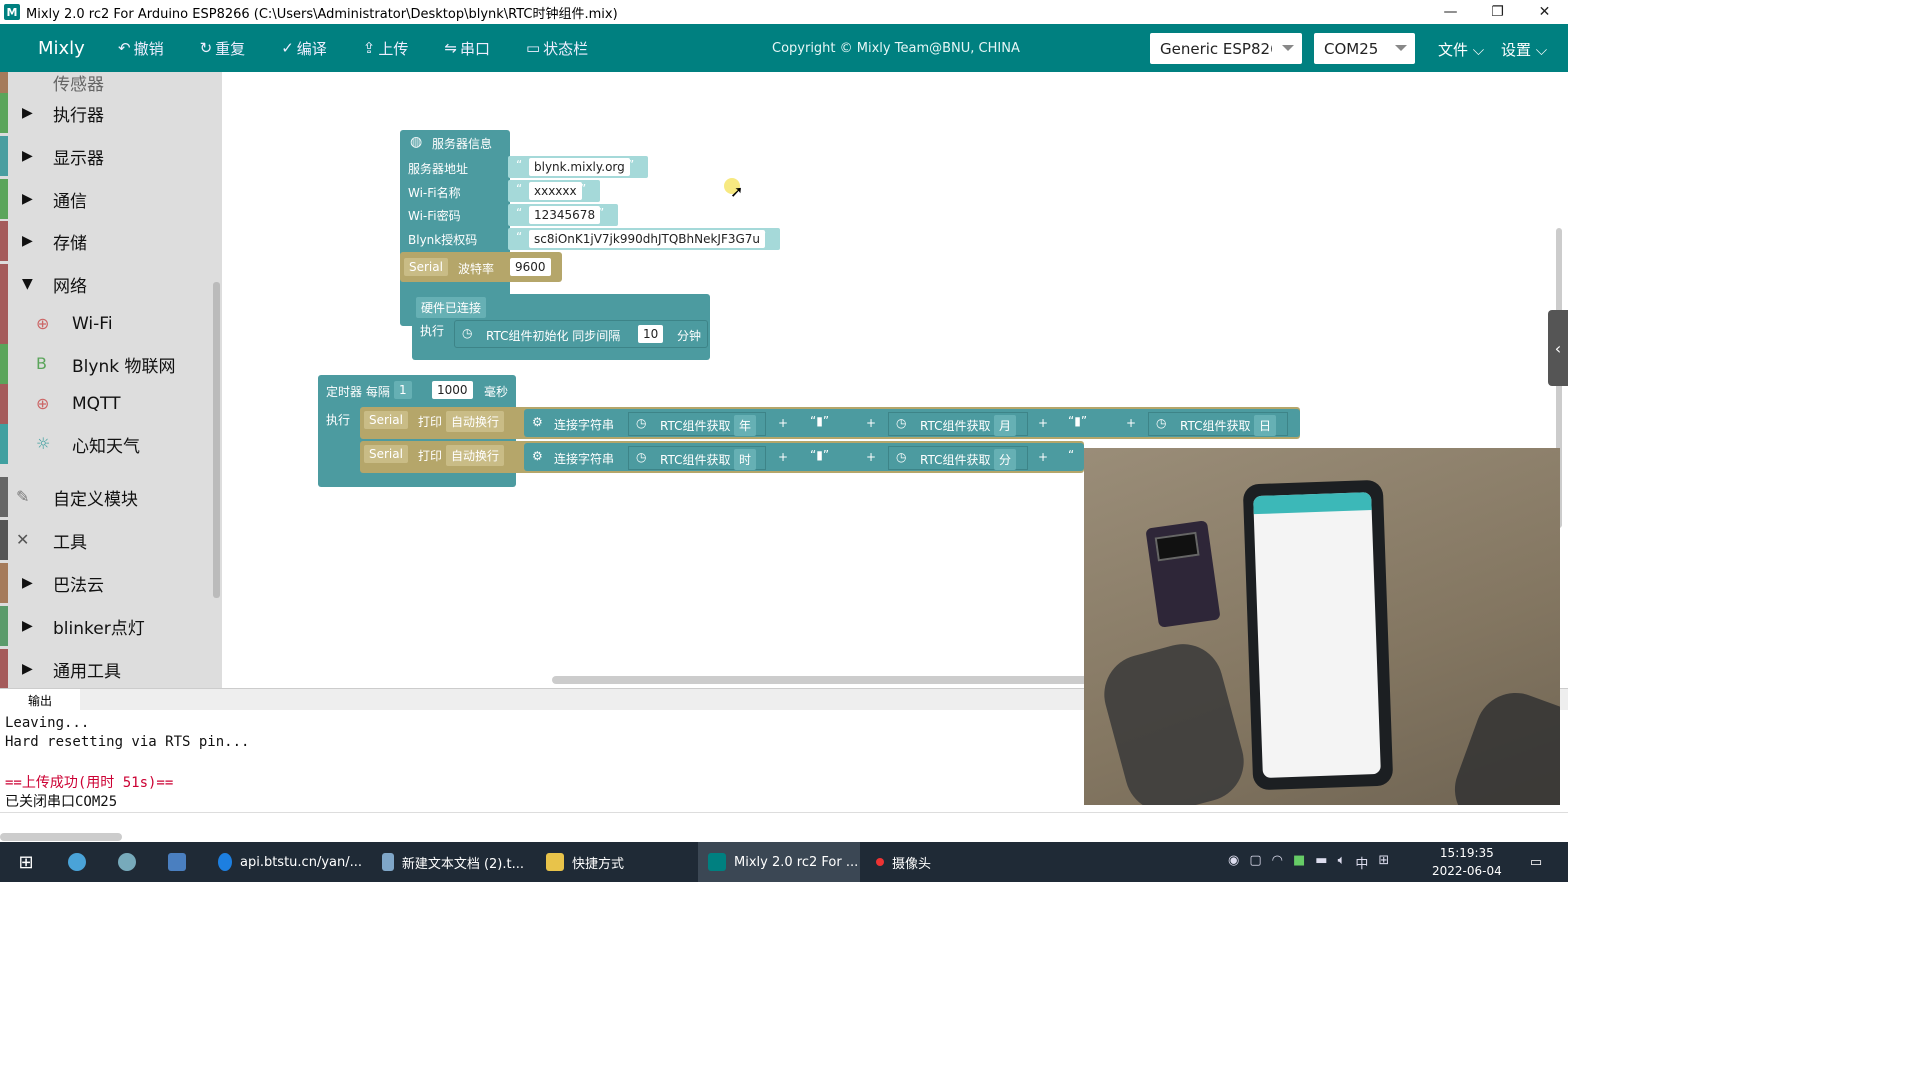 This screenshot has height=1080, width=1920. Describe the element at coordinates (106, 583) in the screenshot. I see `sidebar-item-bafayun: ▶ 巴法云` at that location.